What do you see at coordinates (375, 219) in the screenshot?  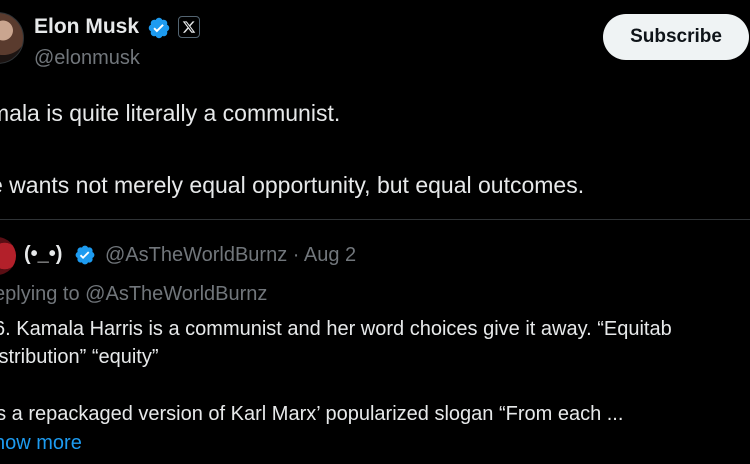 I see `divider` at bounding box center [375, 219].